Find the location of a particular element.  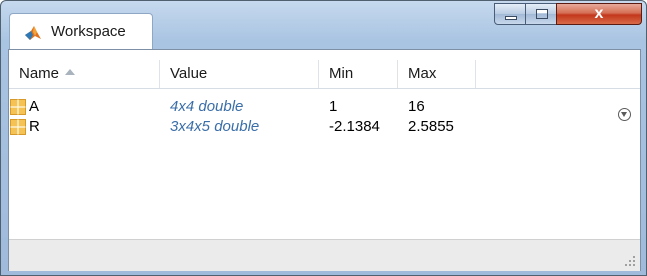

column-header-name-label: Name is located at coordinates (39, 73).